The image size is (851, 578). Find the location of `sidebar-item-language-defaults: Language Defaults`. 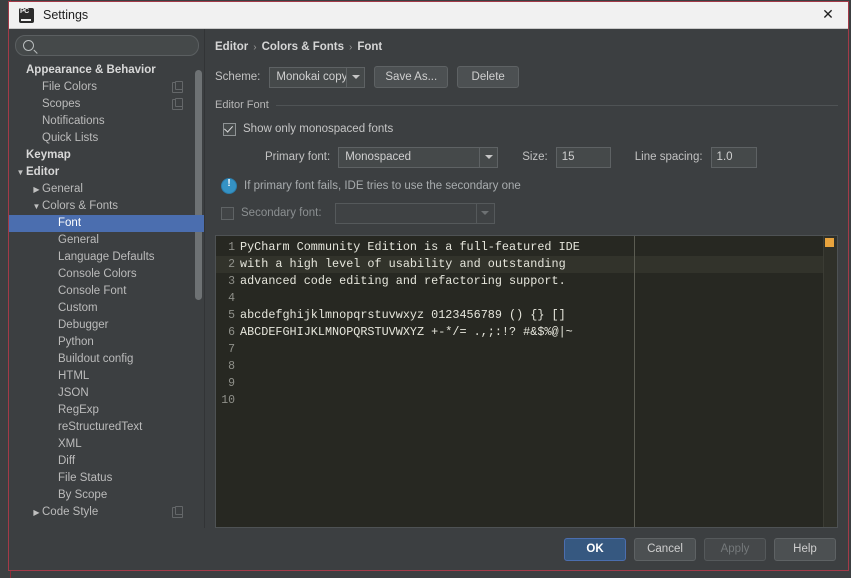

sidebar-item-language-defaults: Language Defaults is located at coordinates (107, 257).